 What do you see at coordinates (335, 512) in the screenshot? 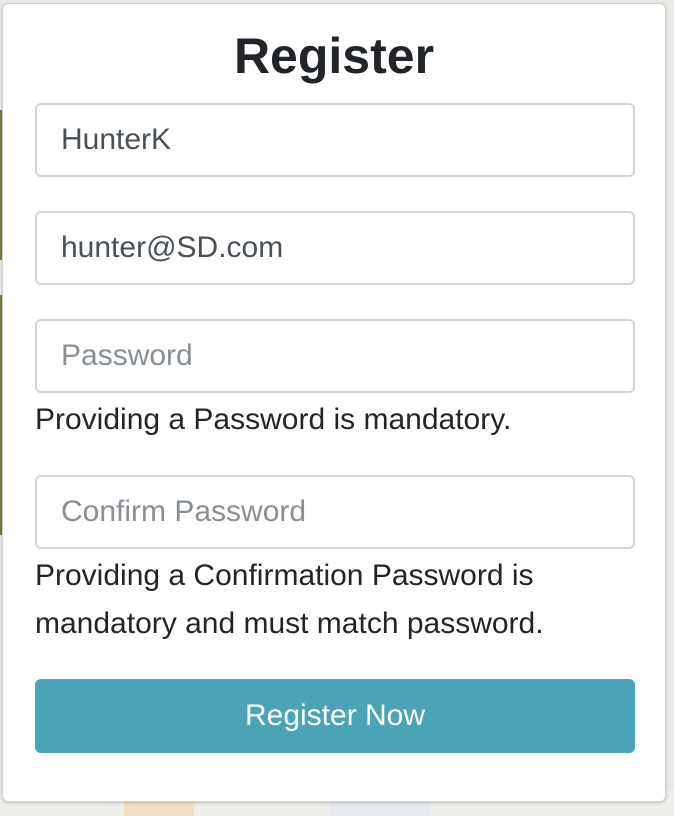
I see `confirm-password-input` at bounding box center [335, 512].